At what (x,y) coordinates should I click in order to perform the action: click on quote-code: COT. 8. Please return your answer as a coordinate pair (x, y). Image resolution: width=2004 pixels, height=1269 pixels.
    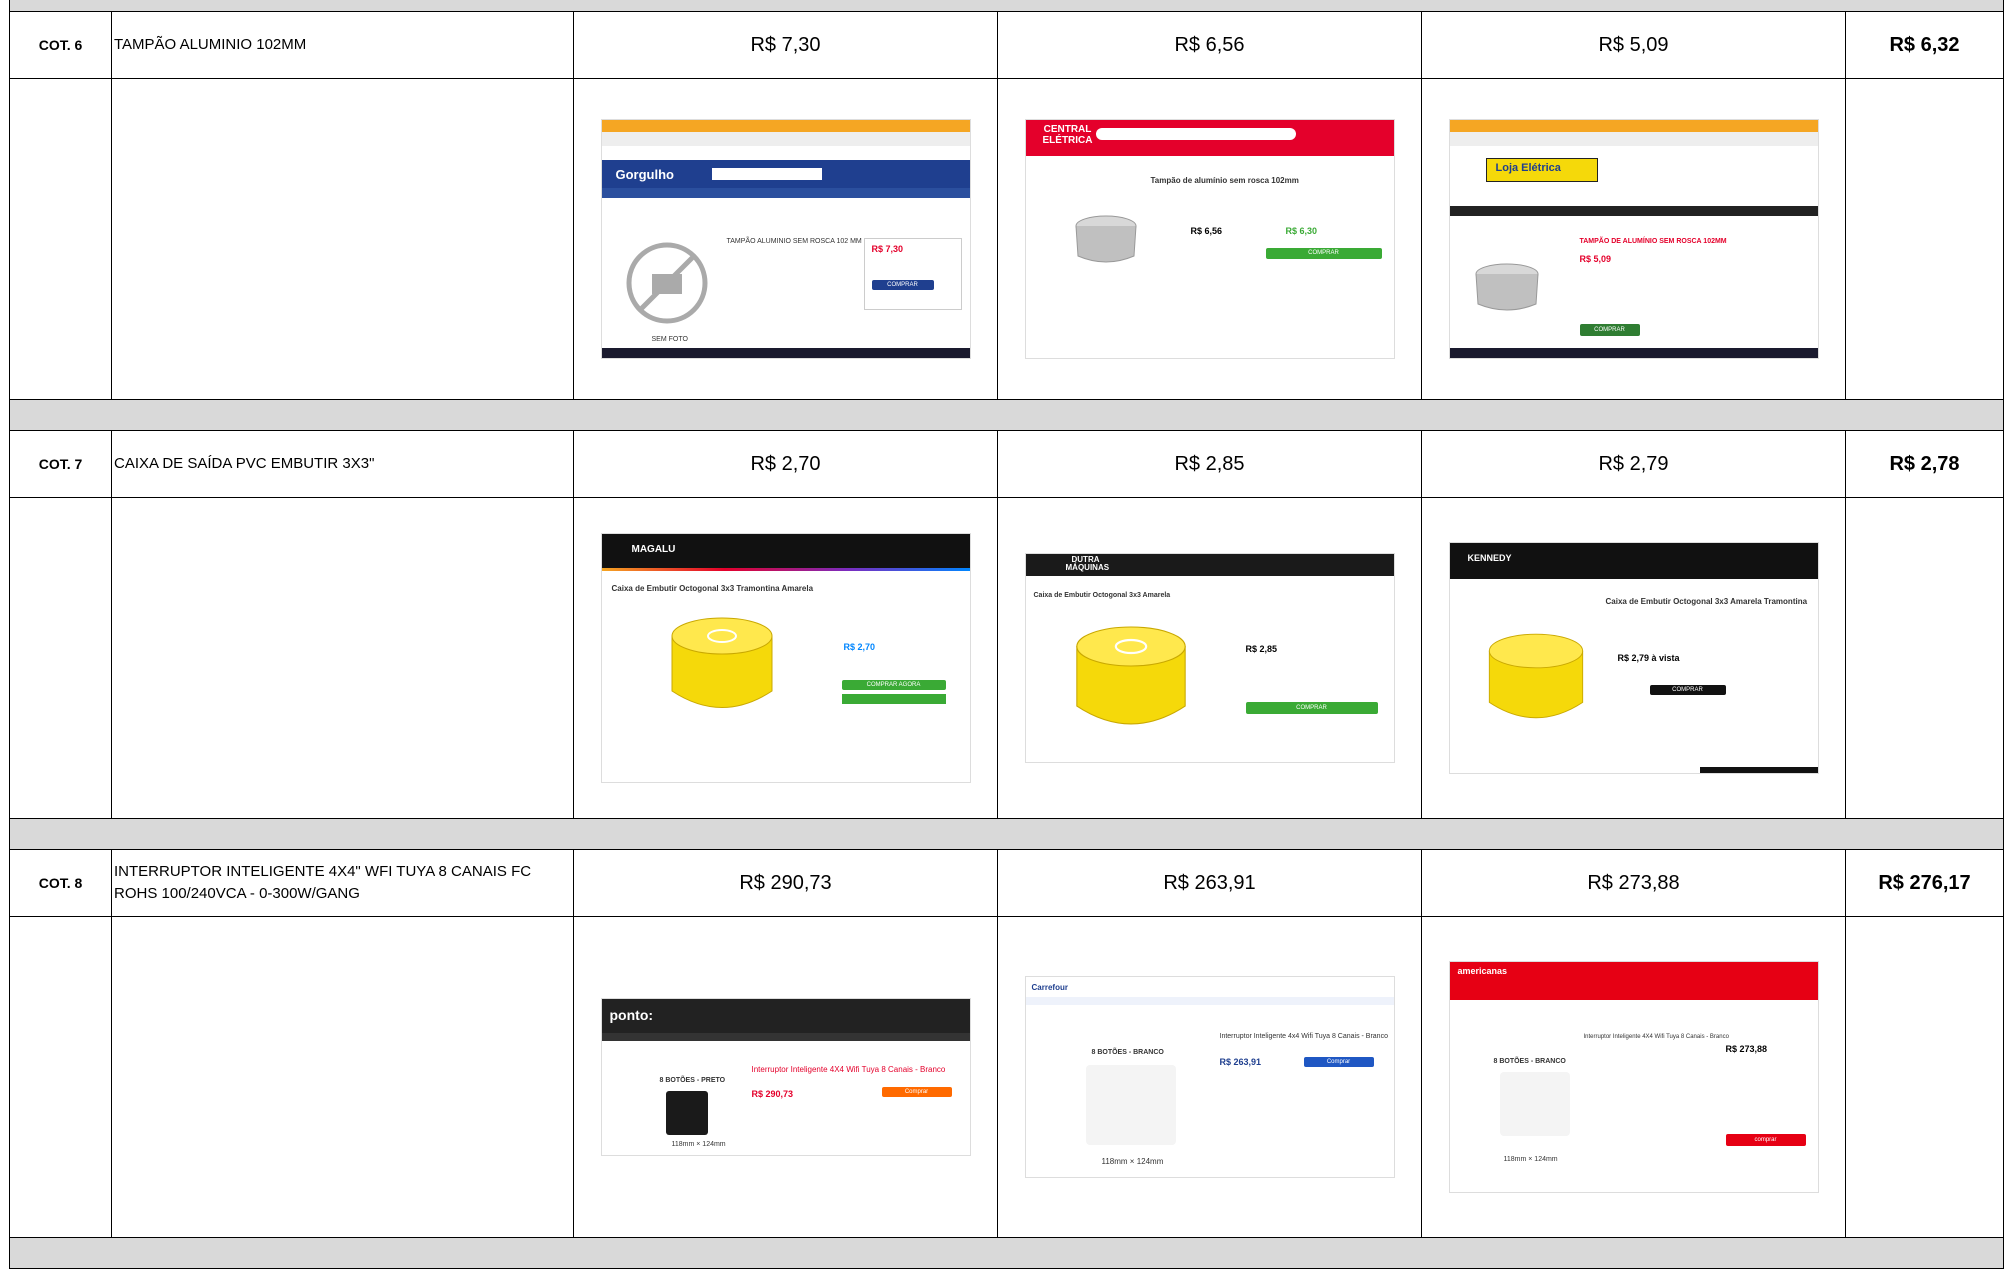
    Looking at the image, I should click on (60, 883).